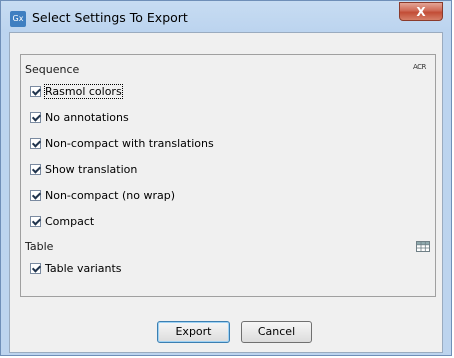 The image size is (454, 358). What do you see at coordinates (83, 91) in the screenshot?
I see `checkbox-label: Rasmol colors` at bounding box center [83, 91].